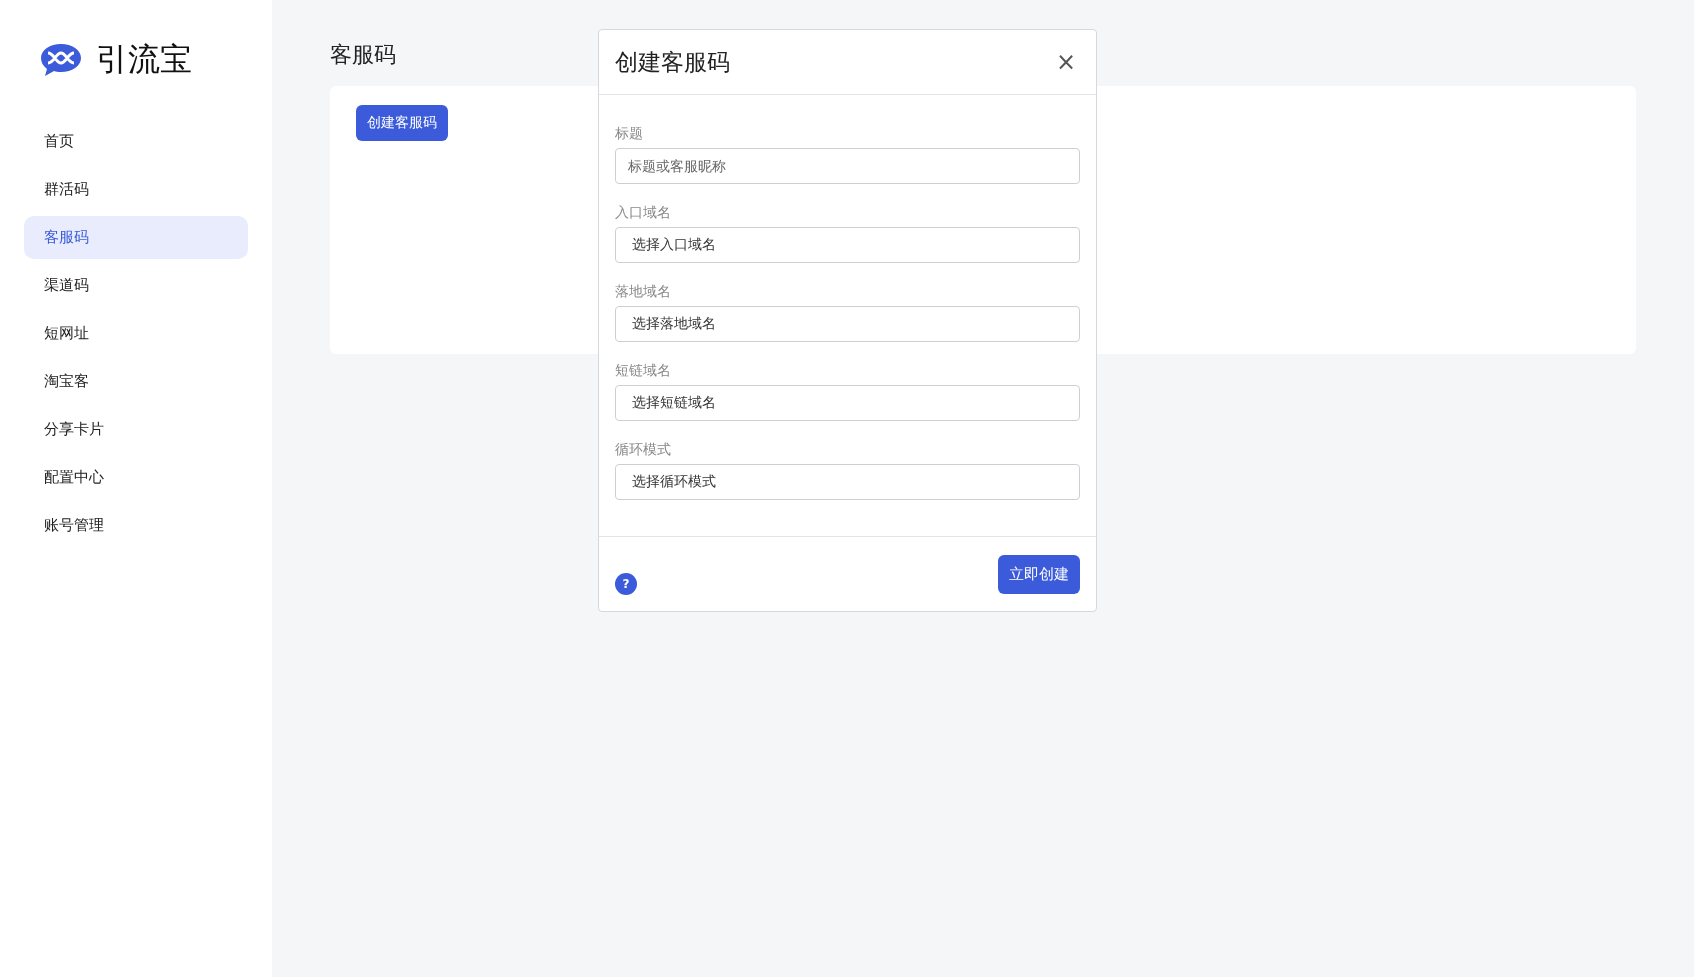 This screenshot has height=977, width=1694. Describe the element at coordinates (363, 55) in the screenshot. I see `page-title: 客服码` at that location.